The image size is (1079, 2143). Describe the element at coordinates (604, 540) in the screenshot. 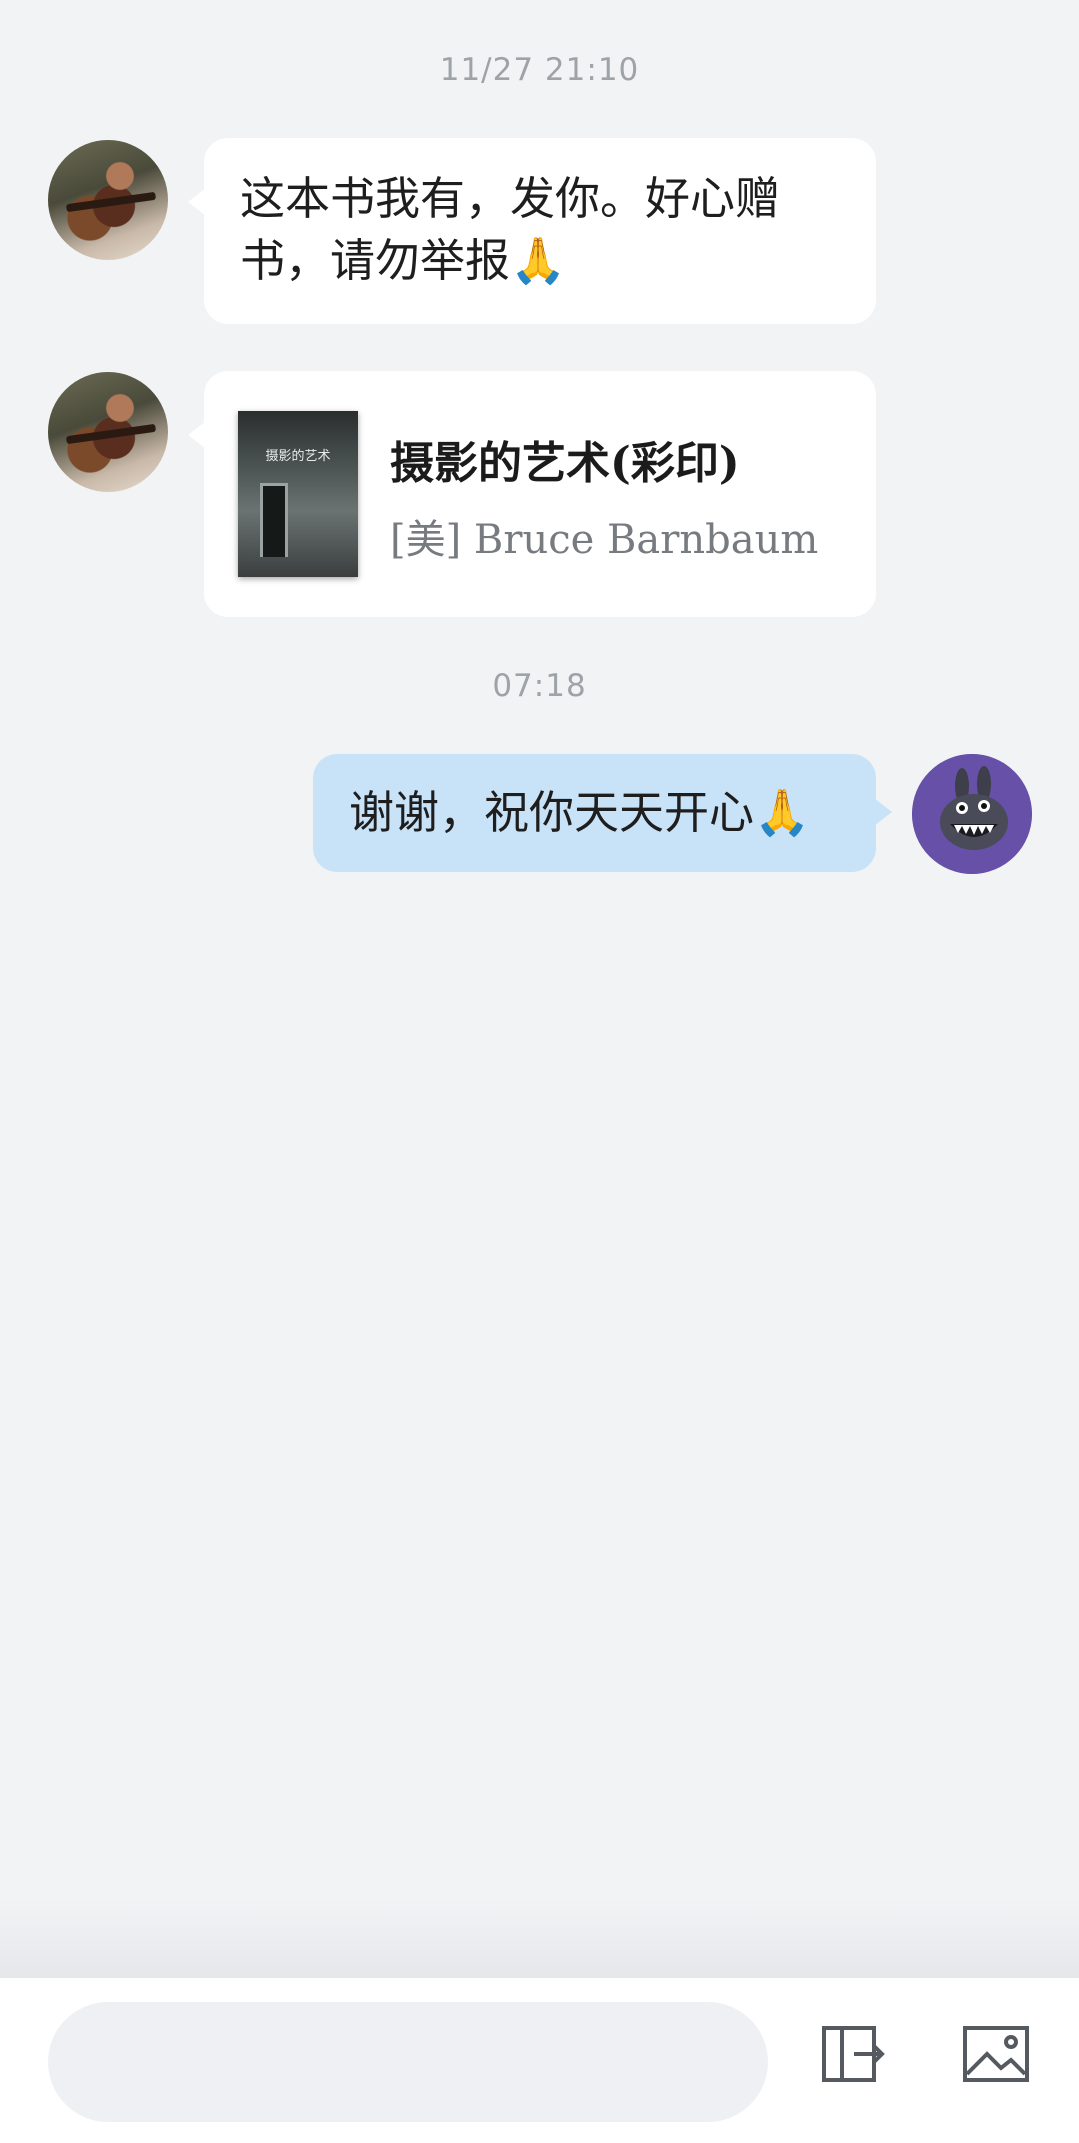

I see `book-author: [美] Bruce Barnbaum` at that location.